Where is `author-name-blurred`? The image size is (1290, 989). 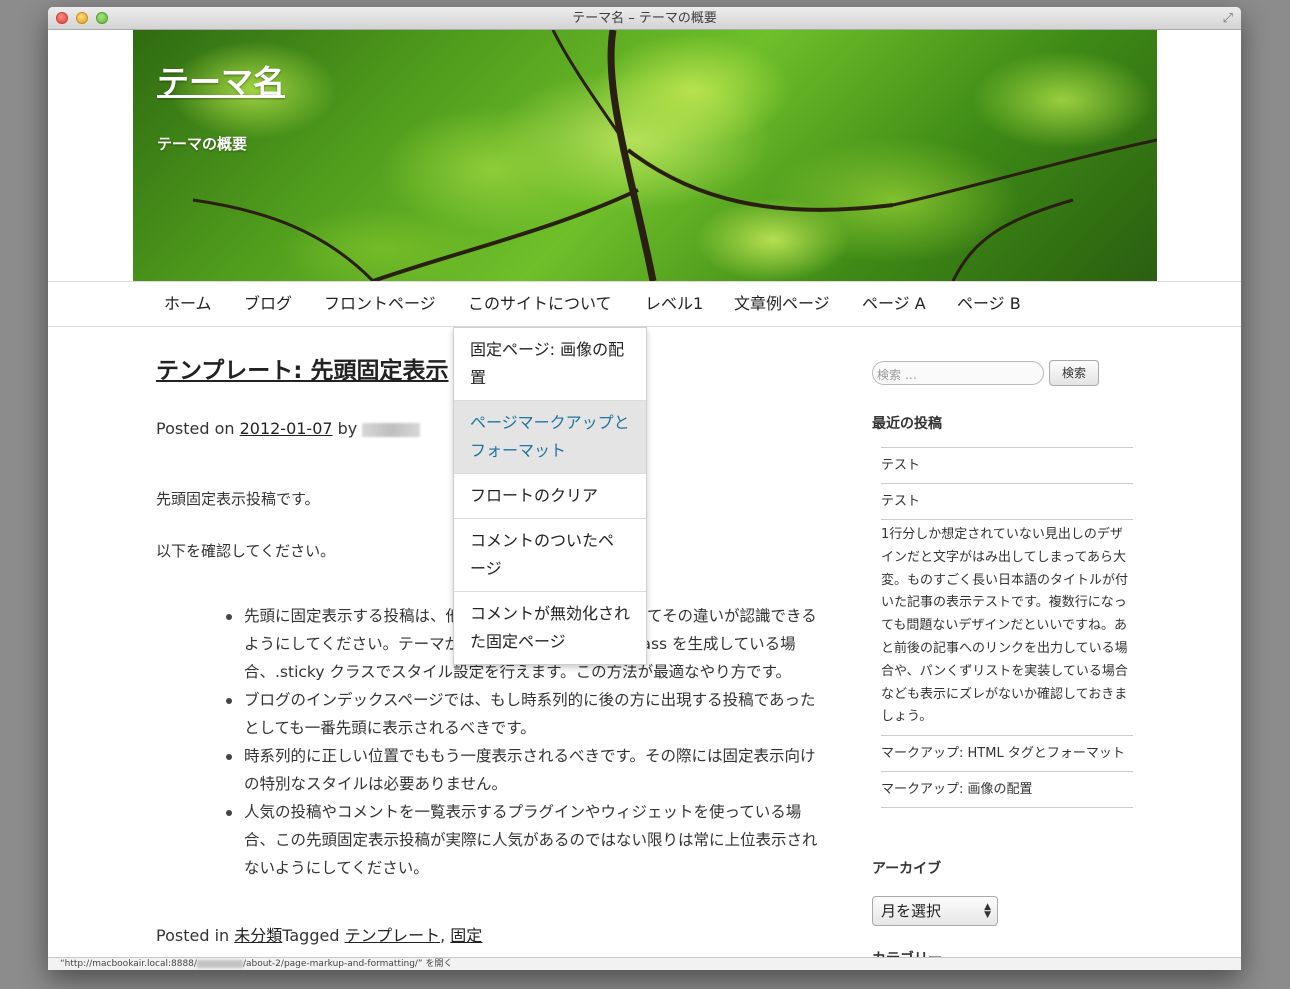 author-name-blurred is located at coordinates (391, 429).